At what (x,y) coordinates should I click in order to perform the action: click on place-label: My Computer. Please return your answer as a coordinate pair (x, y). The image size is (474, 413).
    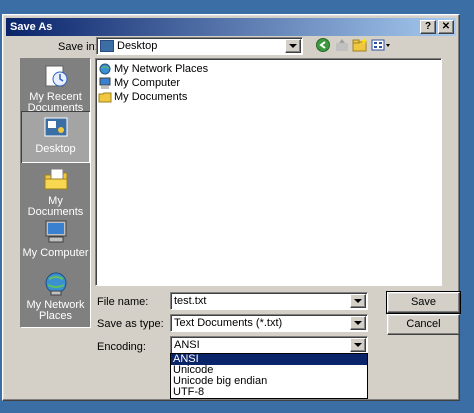
    Looking at the image, I should click on (55, 253).